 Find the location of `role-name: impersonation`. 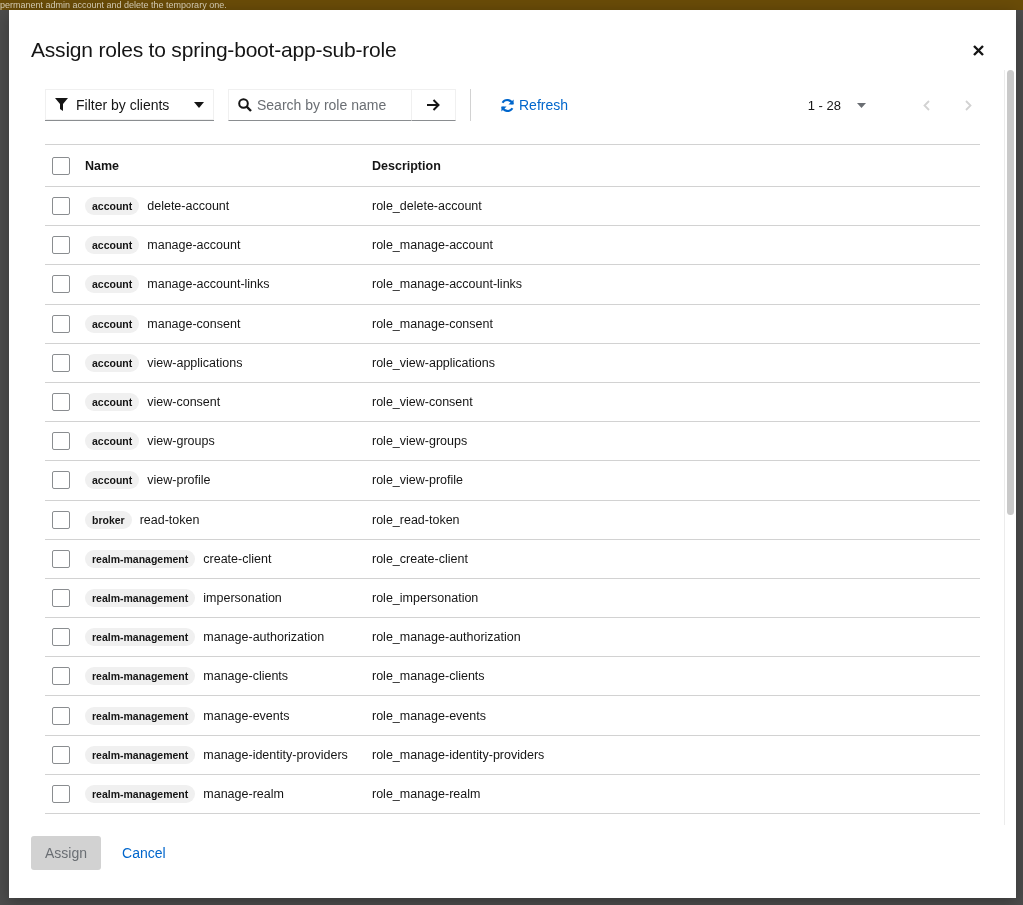

role-name: impersonation is located at coordinates (242, 597).